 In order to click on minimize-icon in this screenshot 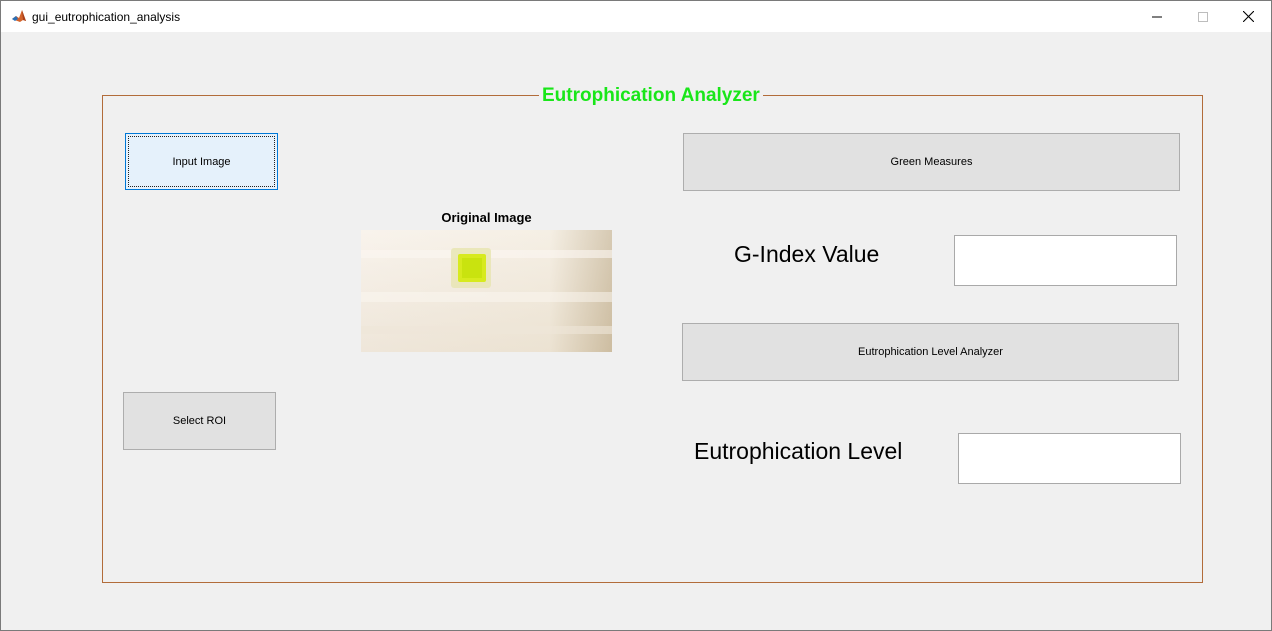, I will do `click(1157, 16)`.